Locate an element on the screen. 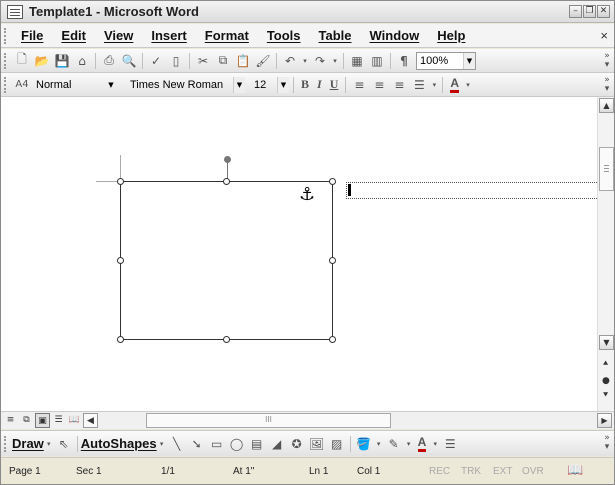  insert-picture-icon: ▨ is located at coordinates (337, 444).